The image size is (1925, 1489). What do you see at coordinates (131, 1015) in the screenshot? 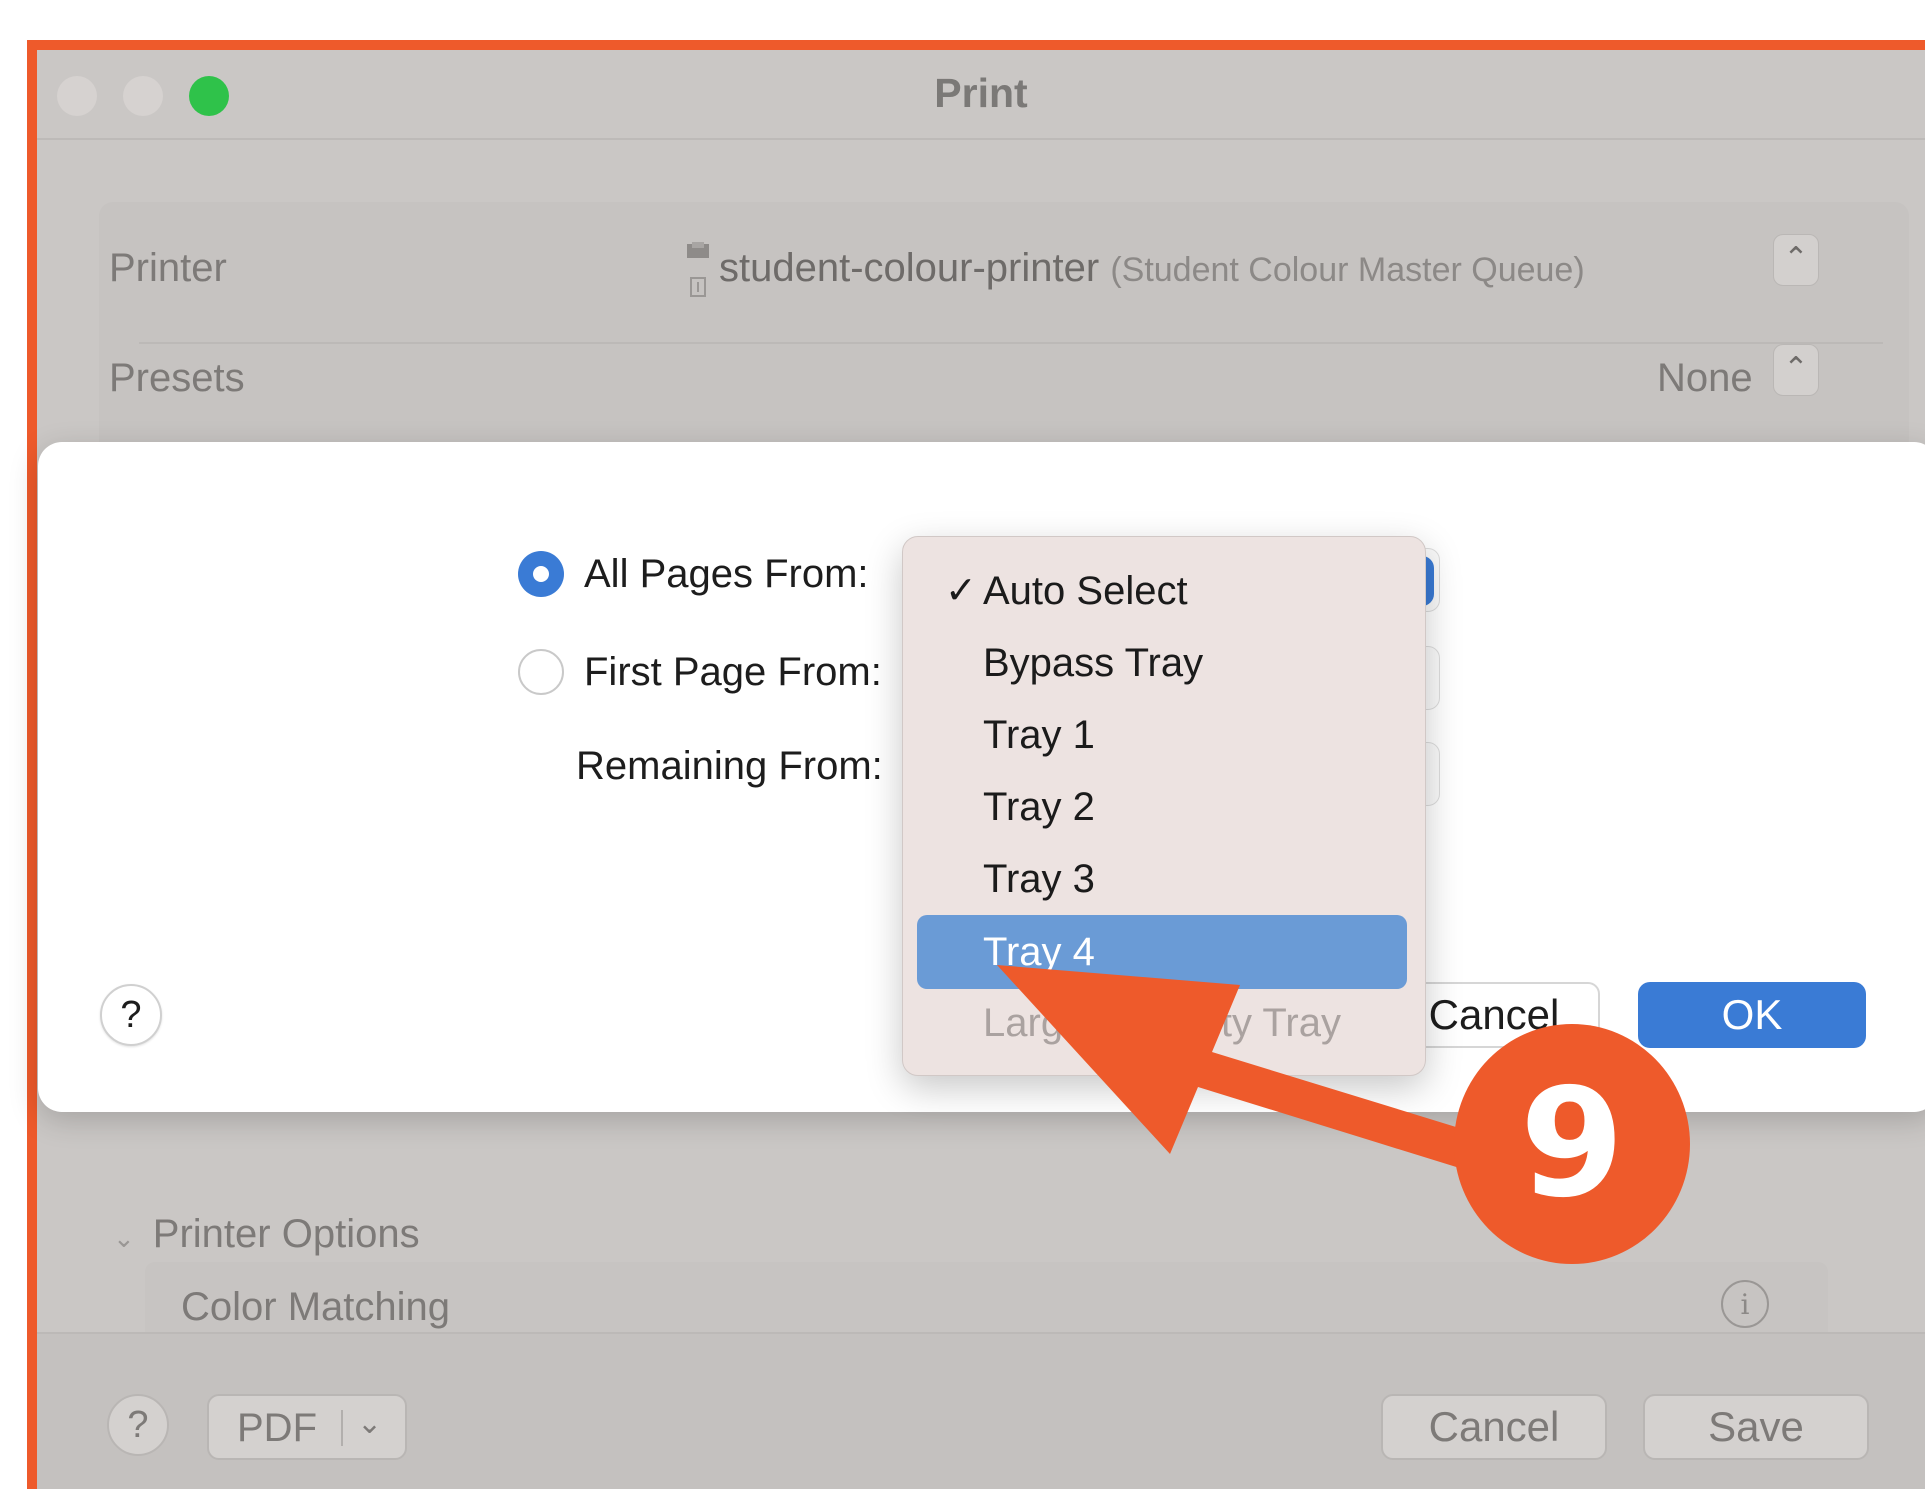
I see `sheet-help-button: ?` at bounding box center [131, 1015].